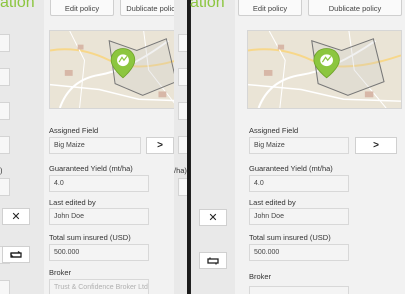 Image resolution: width=405 pixels, height=294 pixels. Describe the element at coordinates (299, 290) in the screenshot. I see `broker-field` at that location.